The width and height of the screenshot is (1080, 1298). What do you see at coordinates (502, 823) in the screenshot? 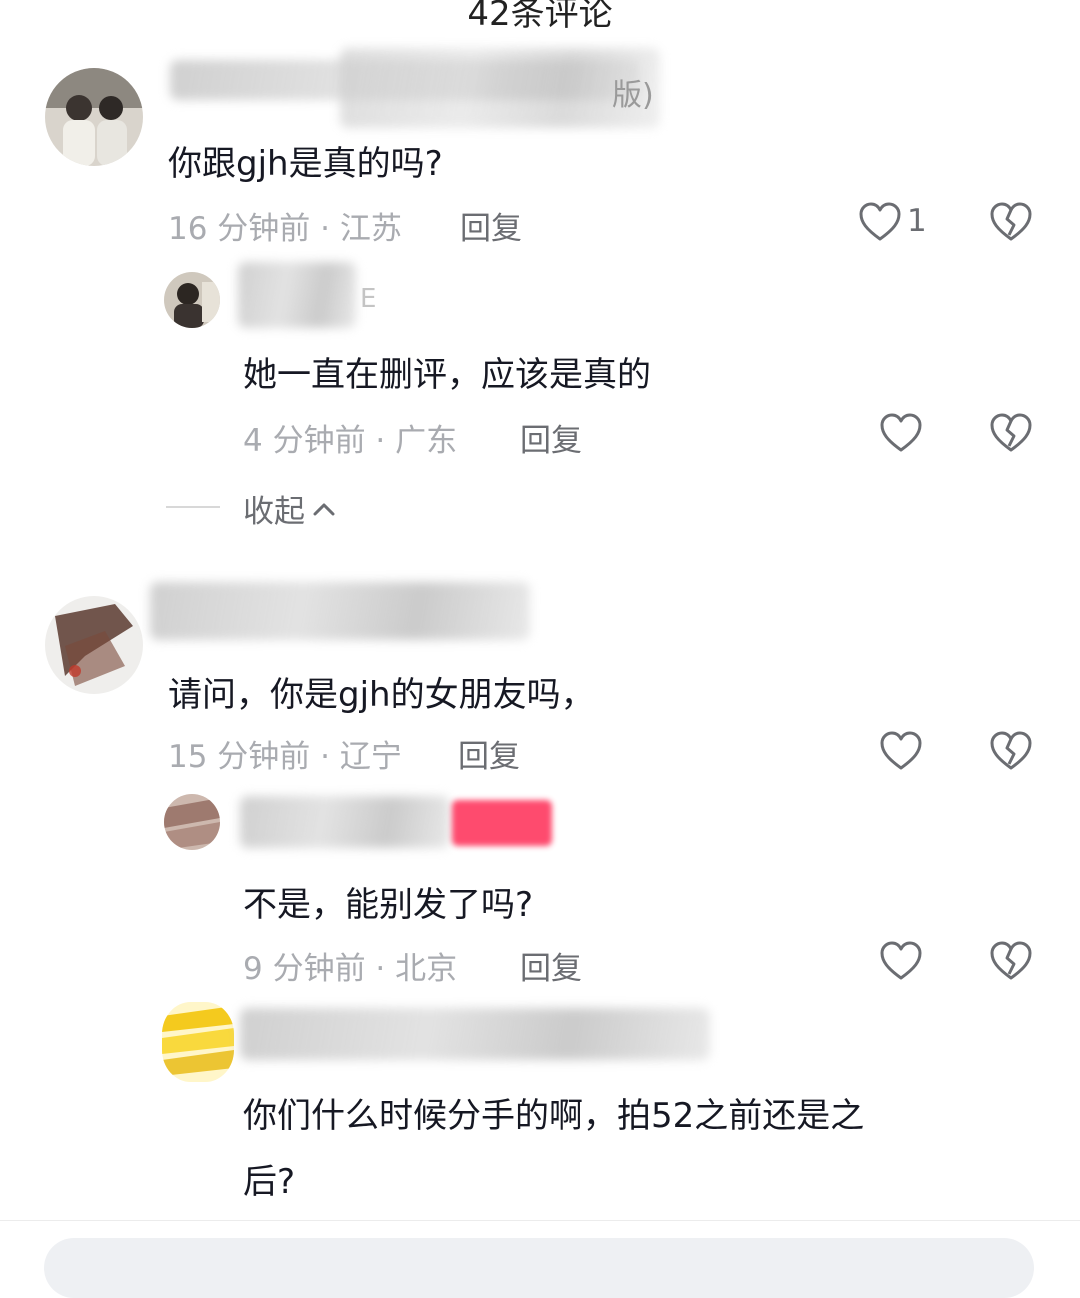
I see `author-badge` at bounding box center [502, 823].